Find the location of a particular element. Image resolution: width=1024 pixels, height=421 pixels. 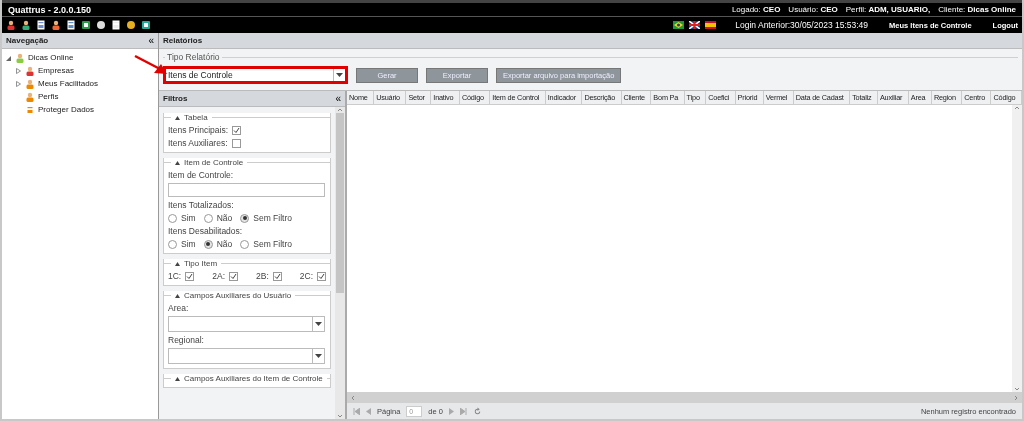

field-label: 1C: is located at coordinates (175, 276).